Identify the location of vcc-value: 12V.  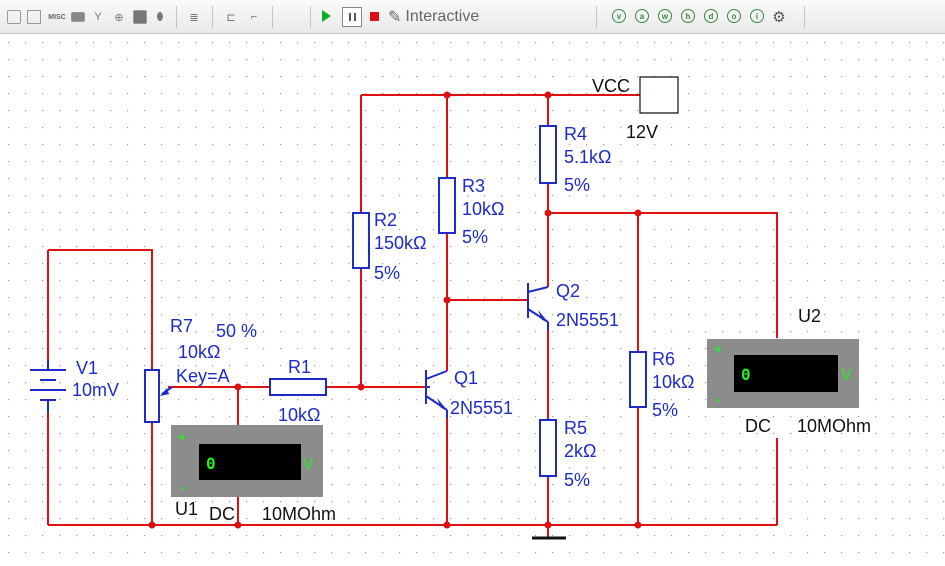
(642, 132).